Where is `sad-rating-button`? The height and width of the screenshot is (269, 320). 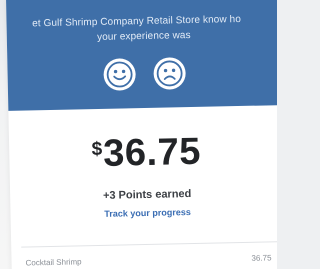 sad-rating-button is located at coordinates (169, 73).